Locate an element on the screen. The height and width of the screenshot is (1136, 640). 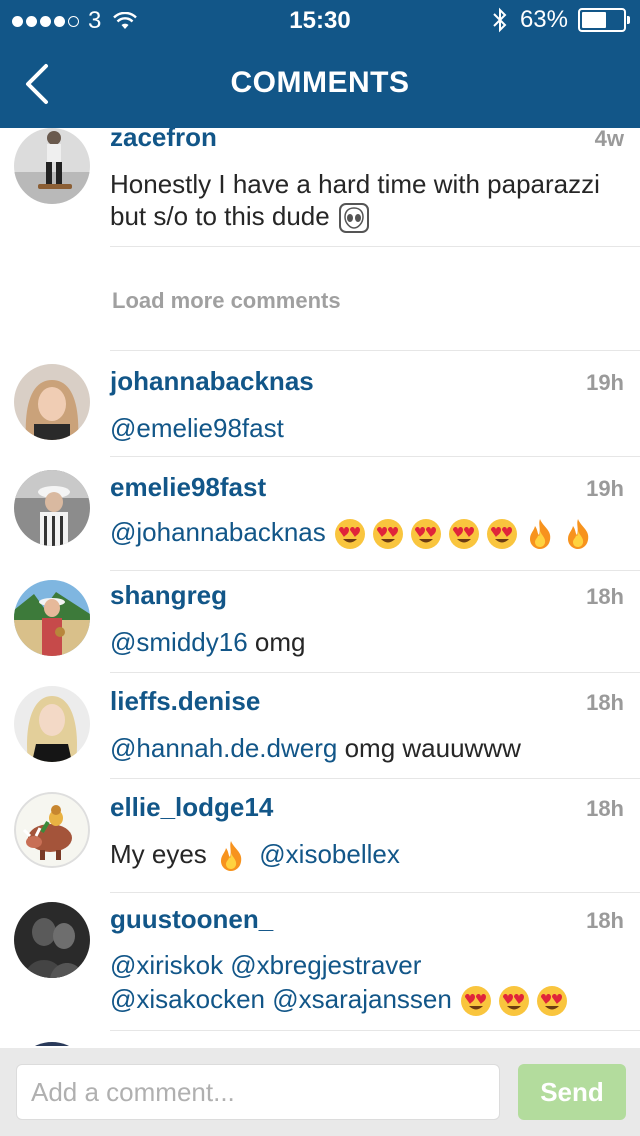
alien-icon is located at coordinates (353, 218).